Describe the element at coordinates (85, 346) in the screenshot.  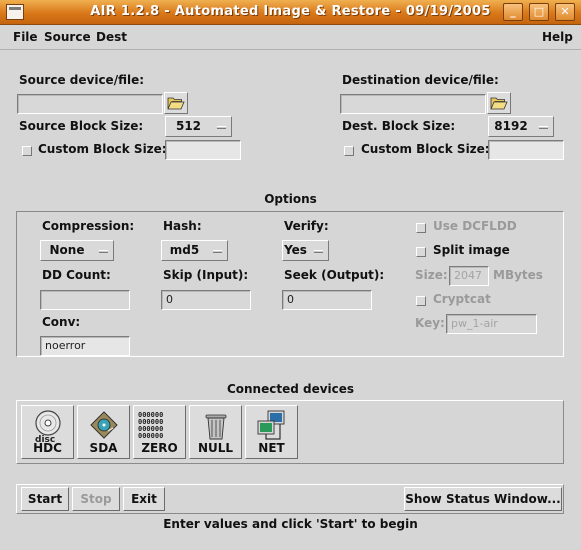
I see `conv-input: noerror` at that location.